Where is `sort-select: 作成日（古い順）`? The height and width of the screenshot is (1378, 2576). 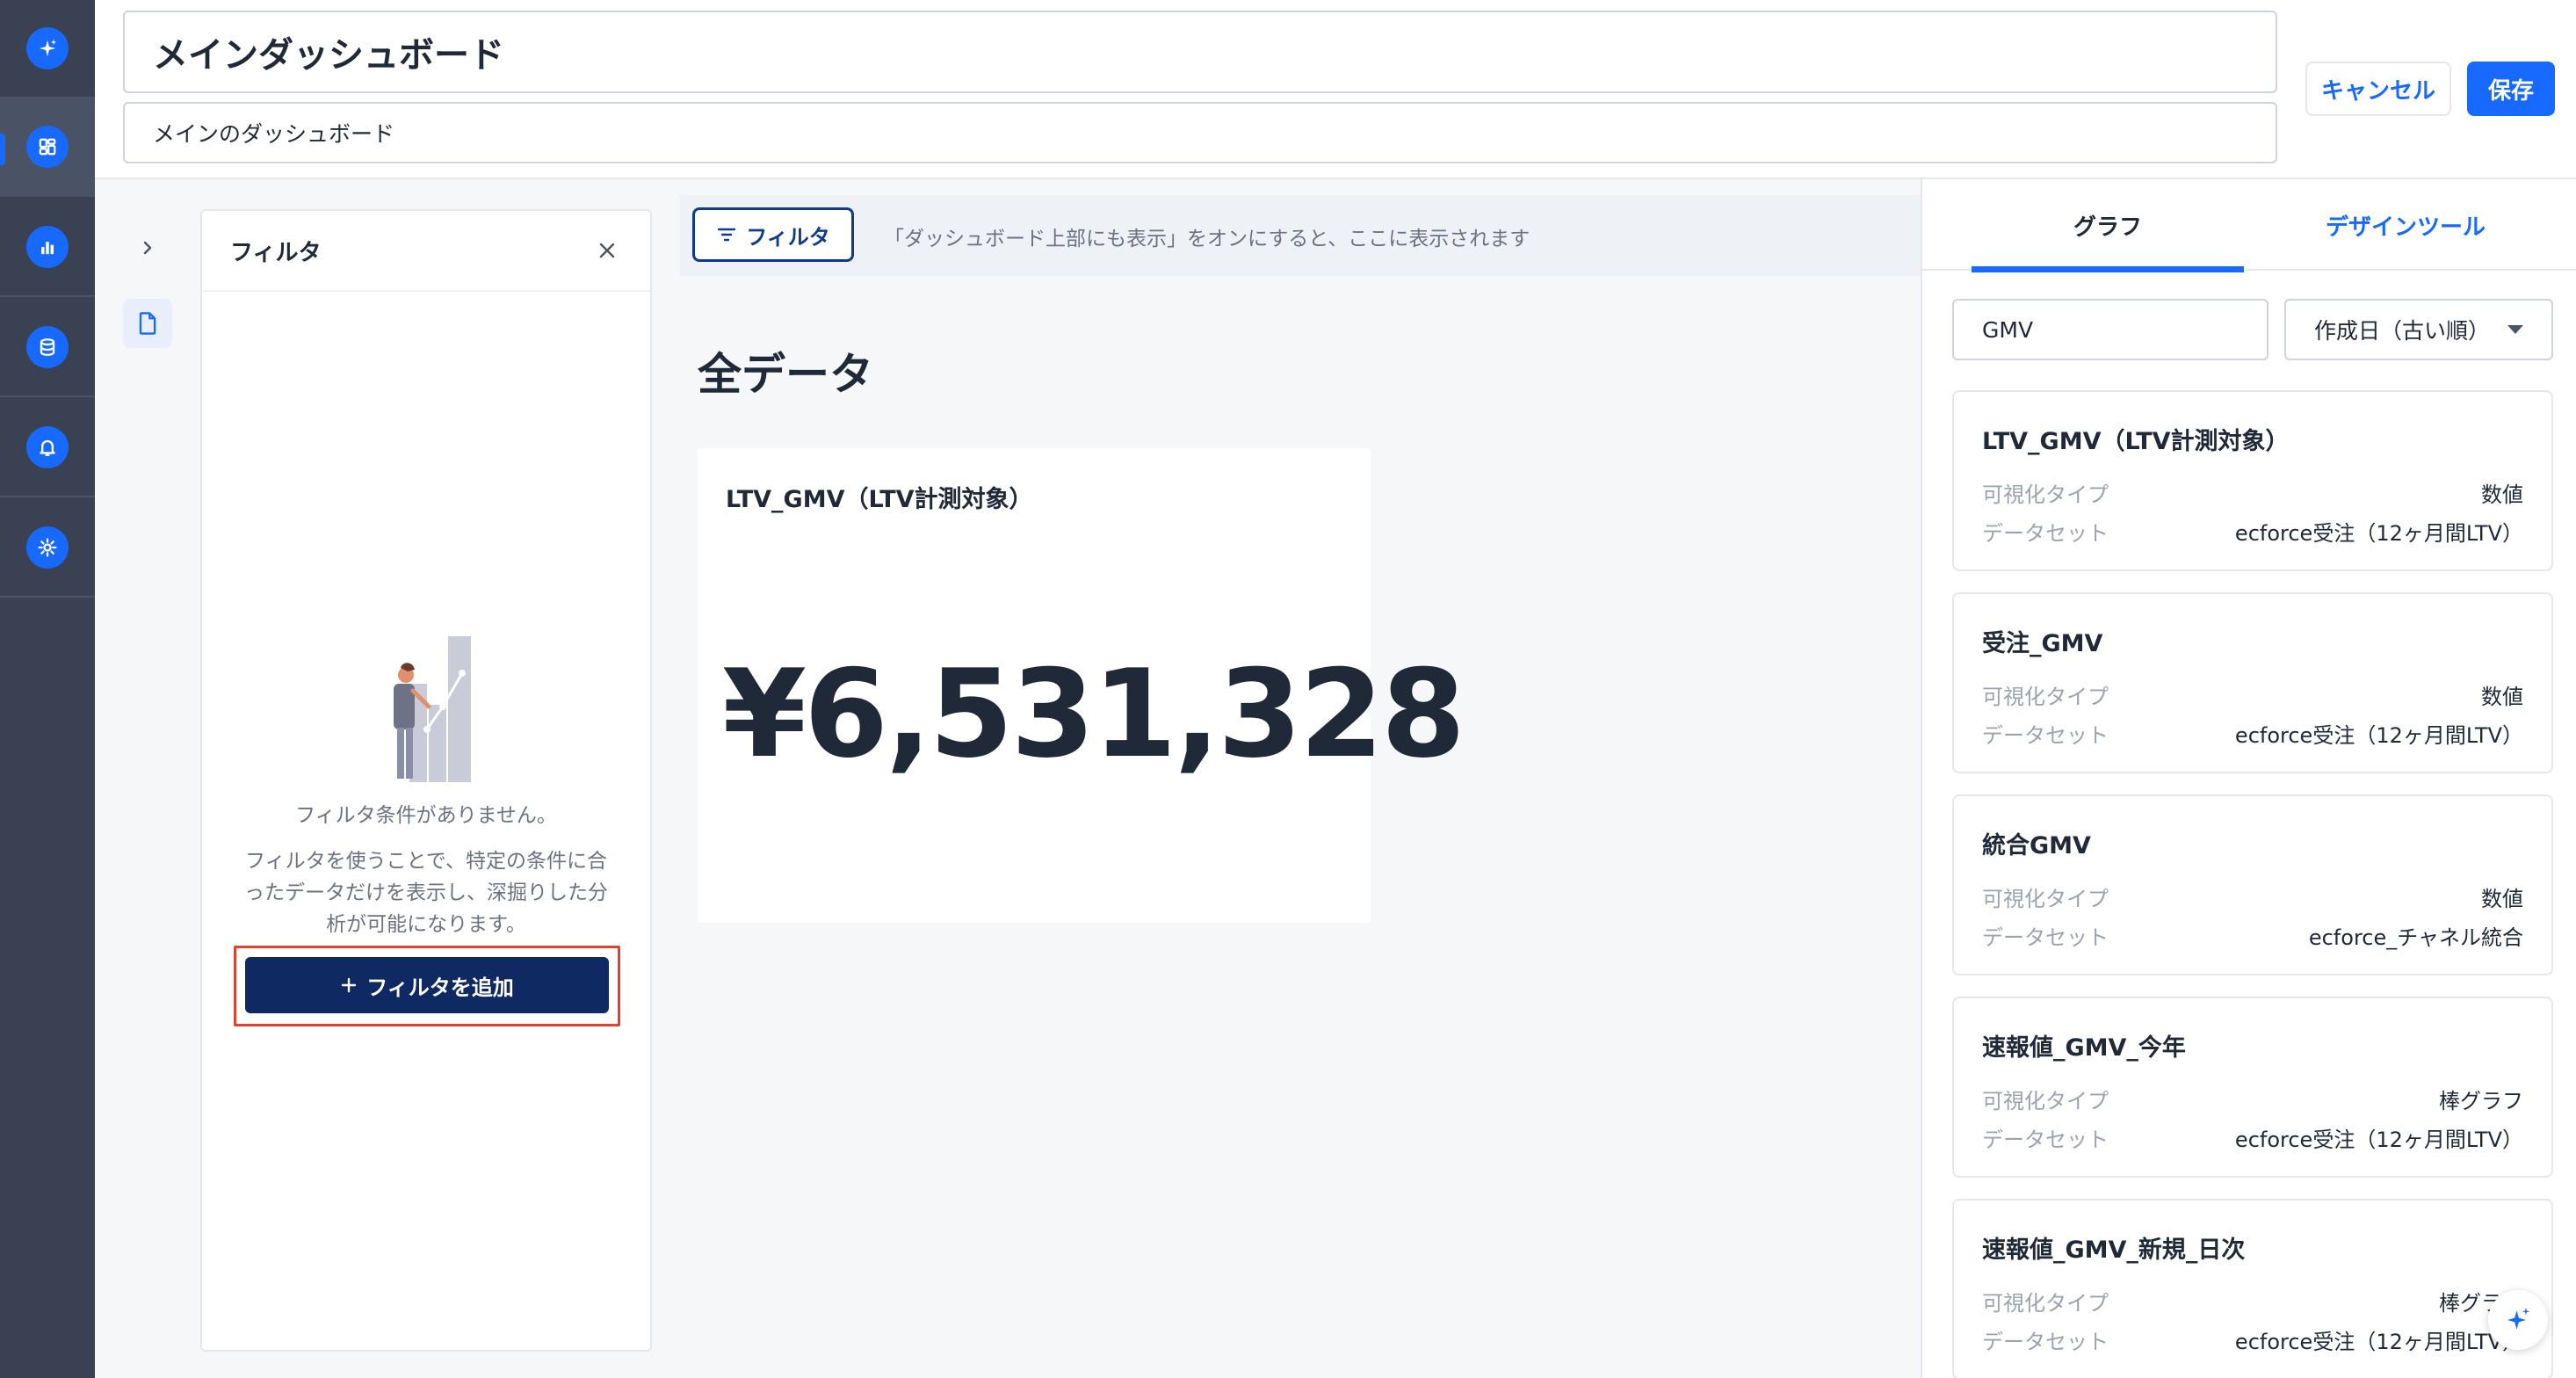
sort-select: 作成日（古い順） is located at coordinates (2418, 329).